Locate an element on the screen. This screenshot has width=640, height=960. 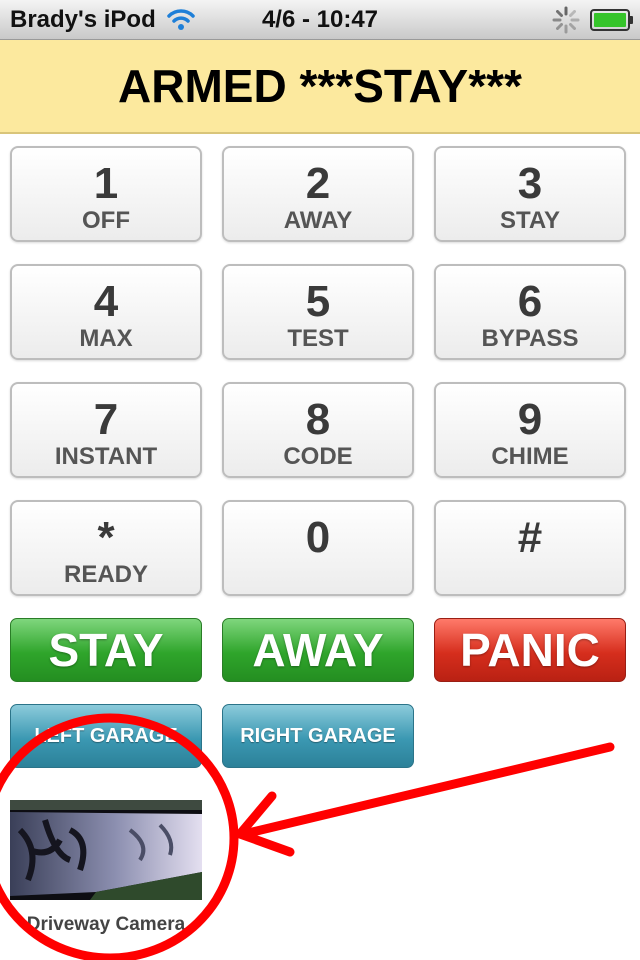
panic-button: PANIC is located at coordinates (530, 650).